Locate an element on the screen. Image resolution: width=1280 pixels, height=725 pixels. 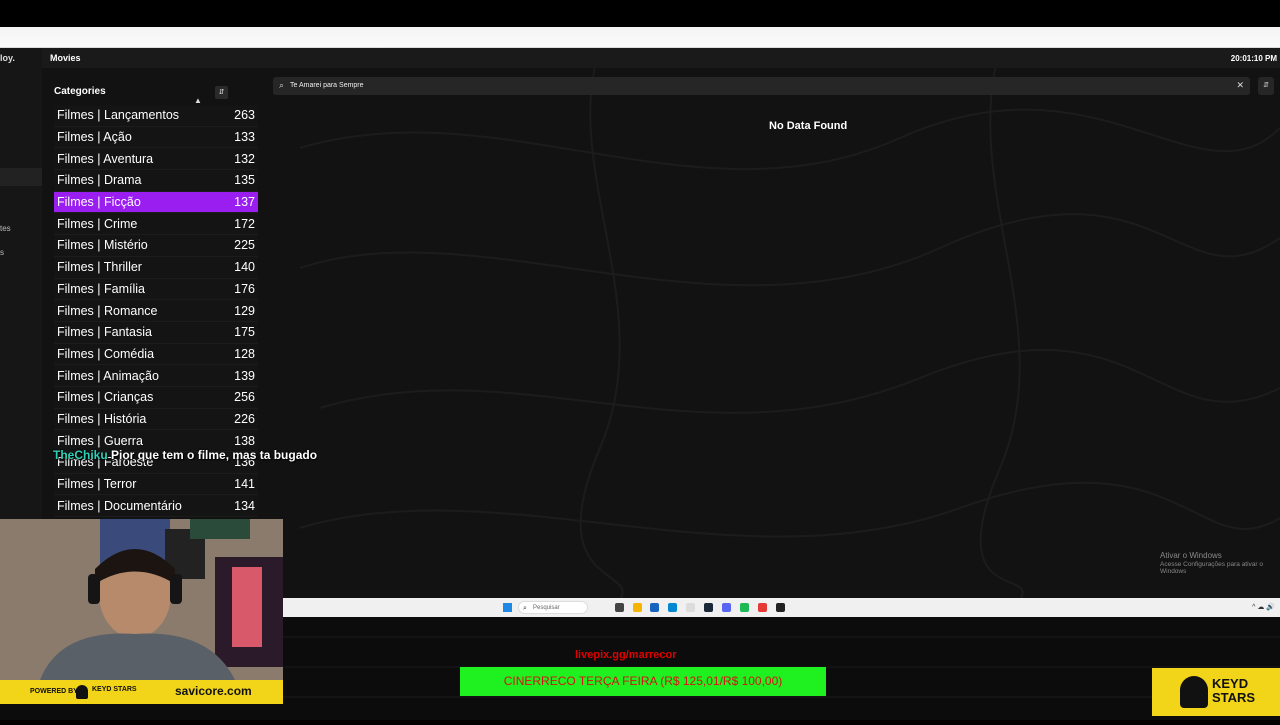
livepix-link: livepix.gg/marrecor is located at coordinates (626, 655).